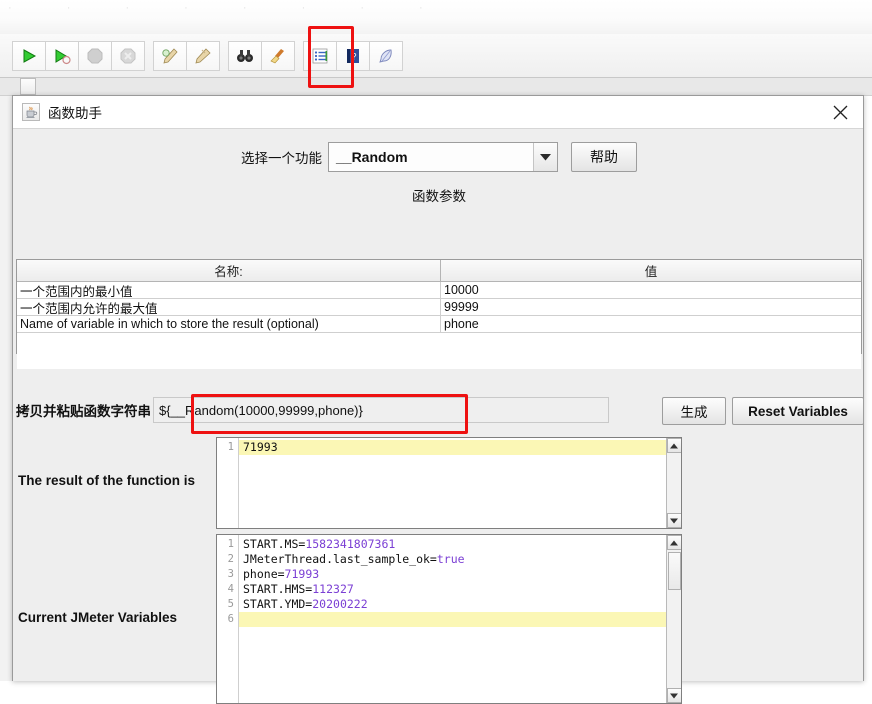 The height and width of the screenshot is (704, 872). I want to click on table-row: 一个范围内允许的最大值 99999, so click(439, 307).